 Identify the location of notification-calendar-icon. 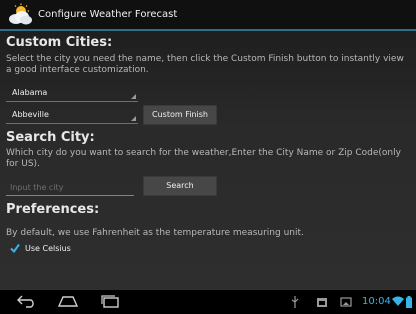
(322, 302).